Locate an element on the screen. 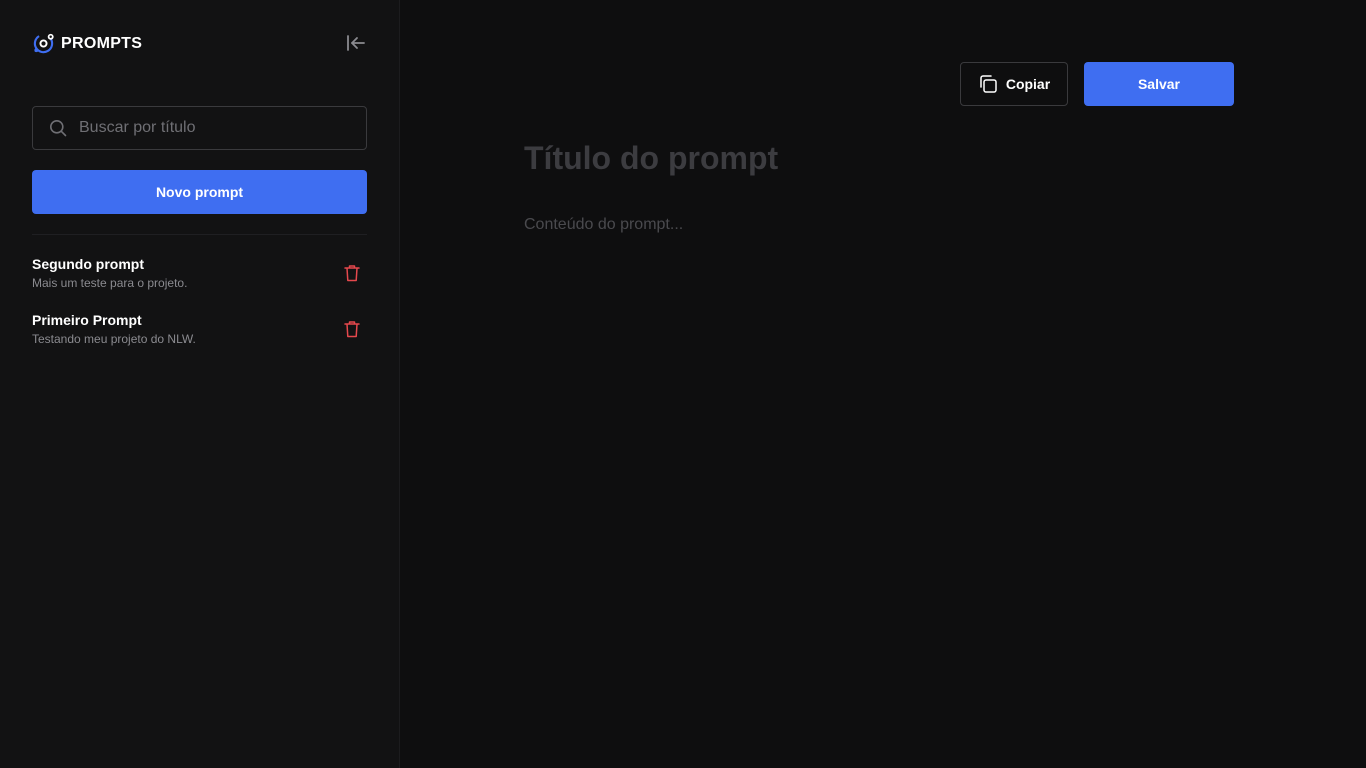 This screenshot has width=1366, height=768. orbit-logo-icon is located at coordinates (43, 43).